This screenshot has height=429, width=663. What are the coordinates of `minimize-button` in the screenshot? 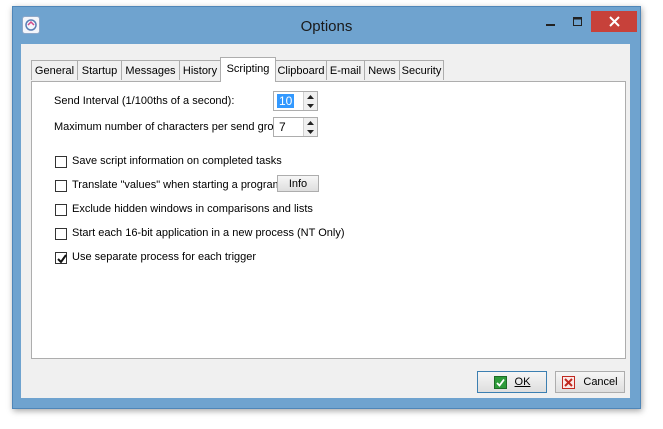 It's located at (550, 21).